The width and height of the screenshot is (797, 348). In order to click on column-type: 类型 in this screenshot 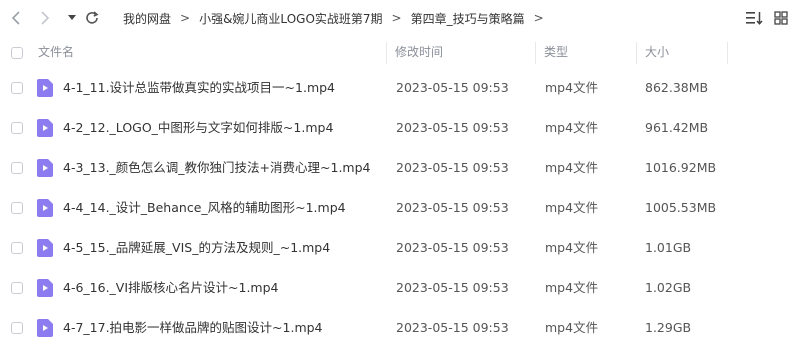, I will do `click(586, 52)`.